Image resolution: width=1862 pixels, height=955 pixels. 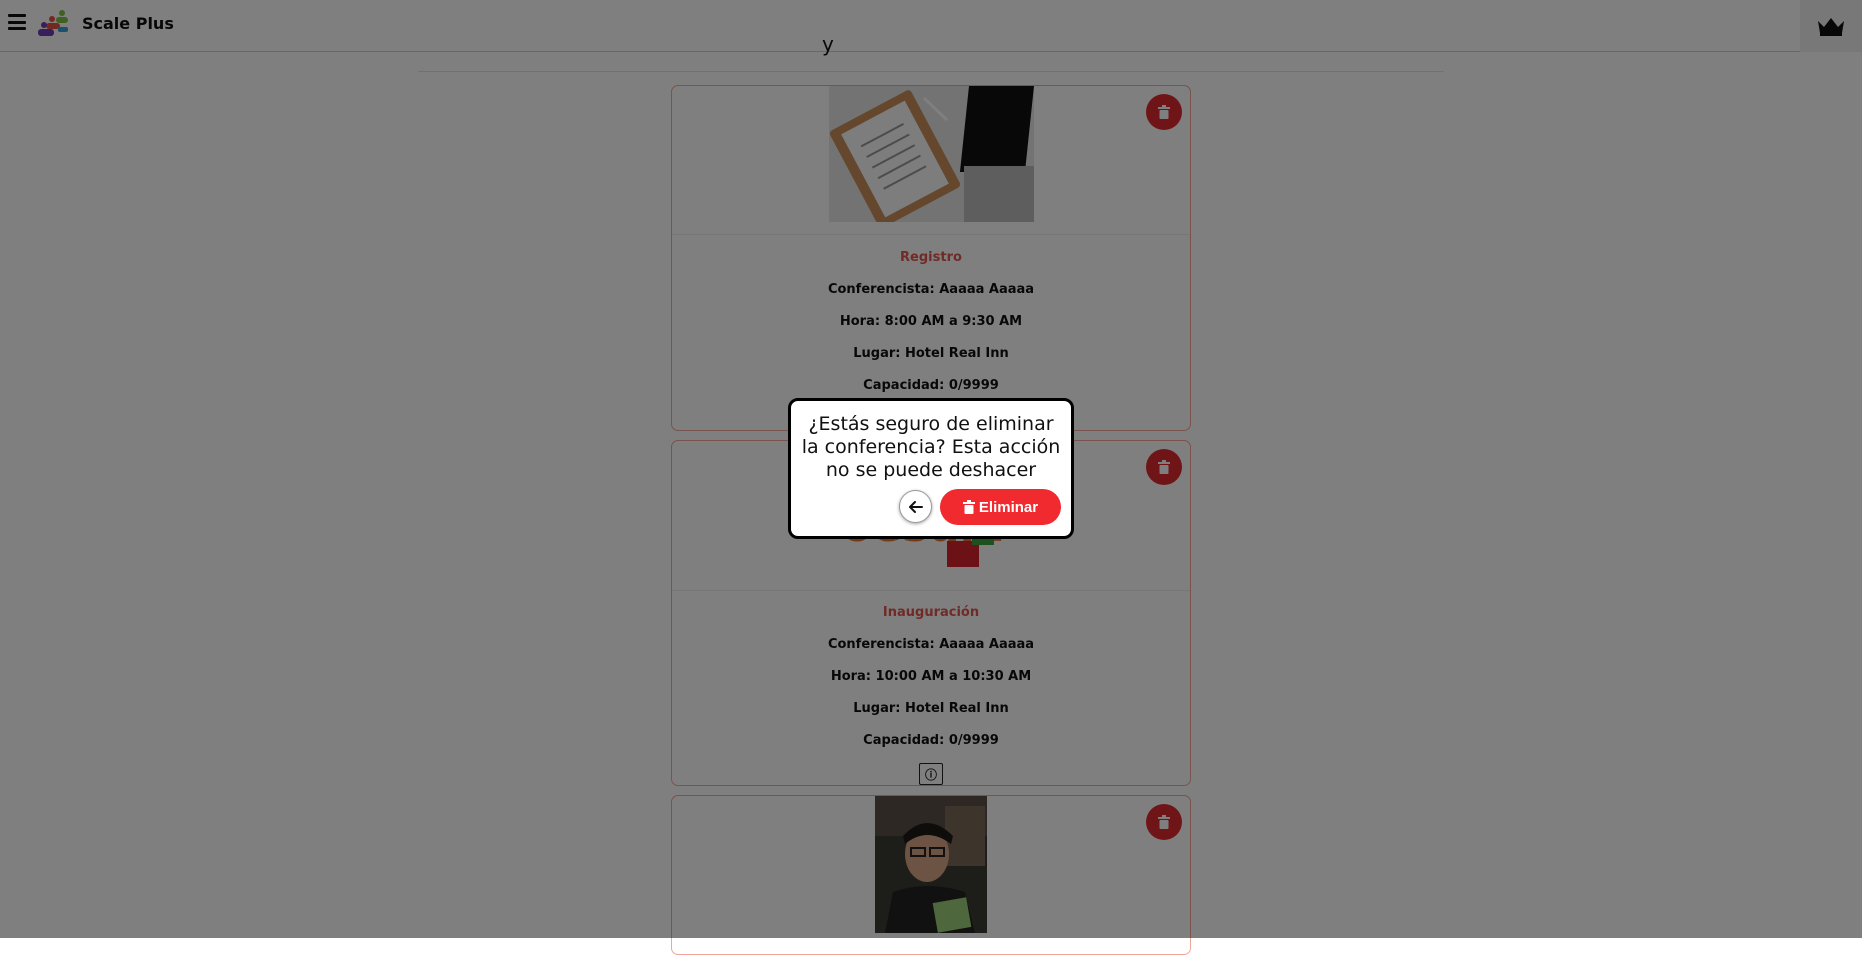 What do you see at coordinates (968, 507) in the screenshot?
I see `trash-icon` at bounding box center [968, 507].